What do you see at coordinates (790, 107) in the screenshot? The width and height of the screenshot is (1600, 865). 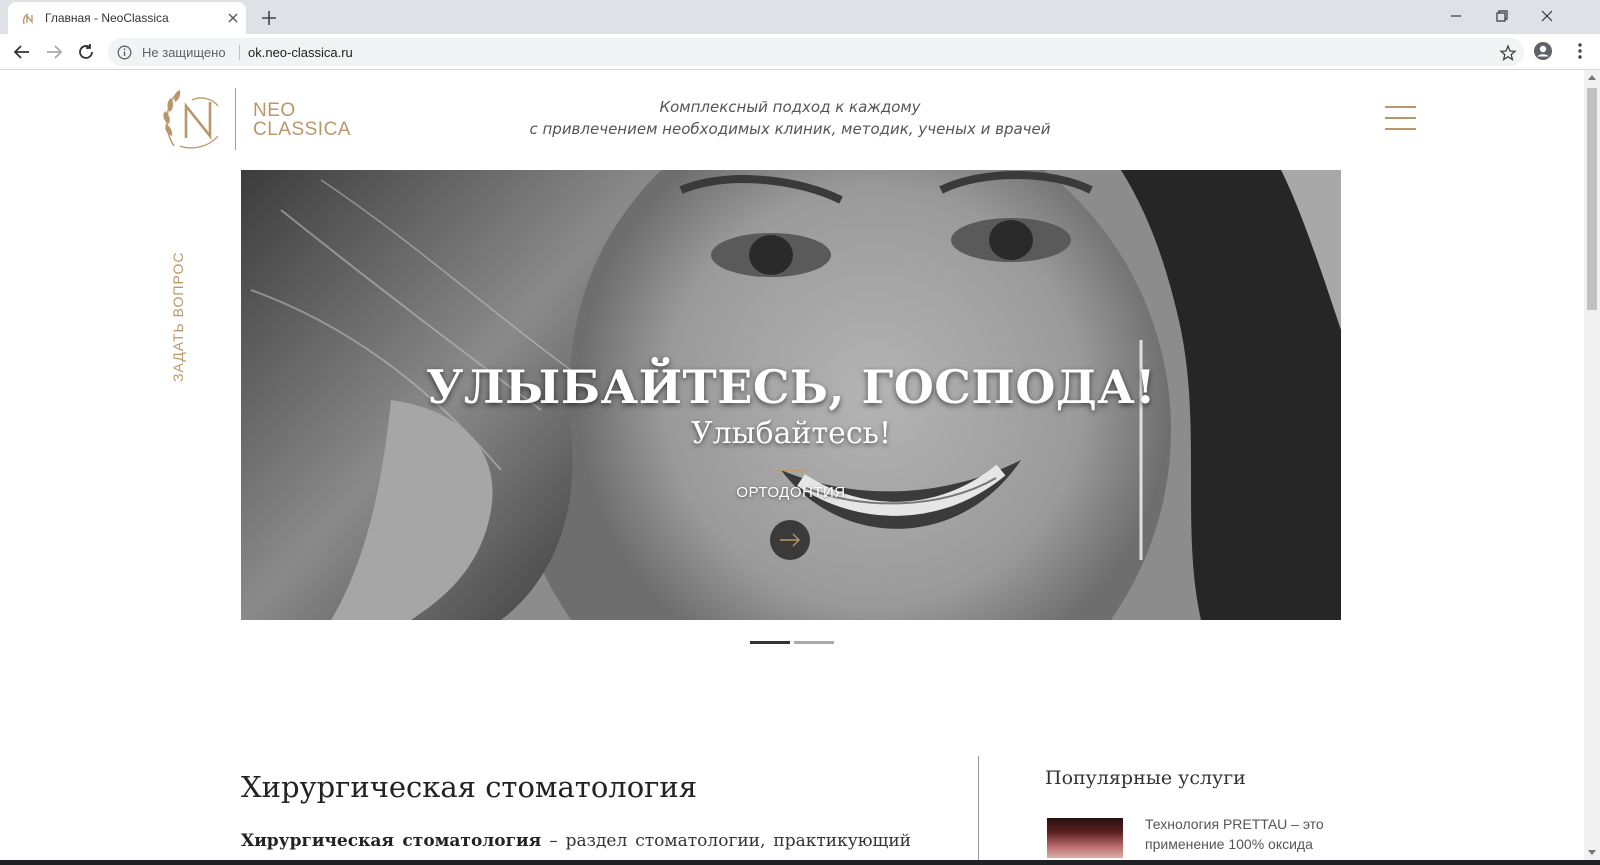 I see `tagline-line-1: Комплексный подход к каждому` at bounding box center [790, 107].